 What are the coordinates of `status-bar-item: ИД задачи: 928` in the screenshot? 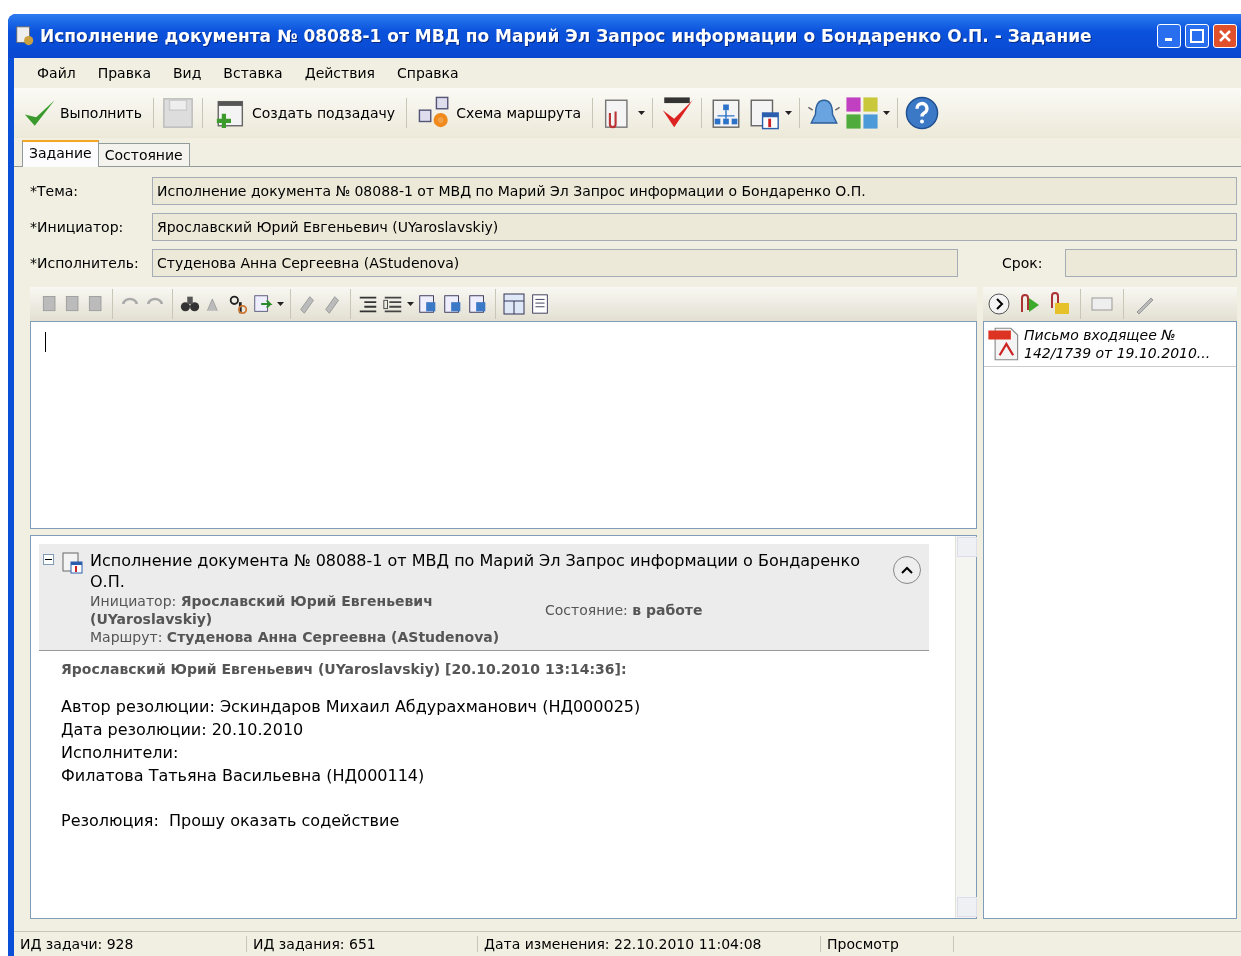 It's located at (130, 944).